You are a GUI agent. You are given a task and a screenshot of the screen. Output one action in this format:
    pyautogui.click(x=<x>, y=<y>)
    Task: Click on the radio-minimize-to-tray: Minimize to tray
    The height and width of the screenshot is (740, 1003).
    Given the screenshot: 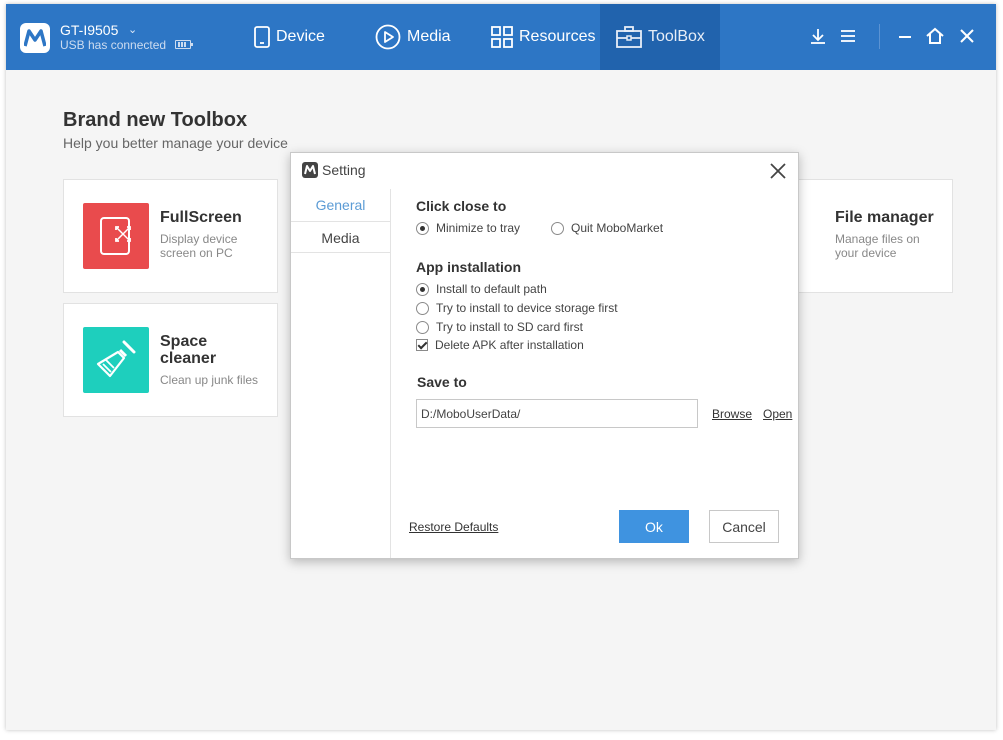 What is the action you would take?
    pyautogui.click(x=468, y=228)
    